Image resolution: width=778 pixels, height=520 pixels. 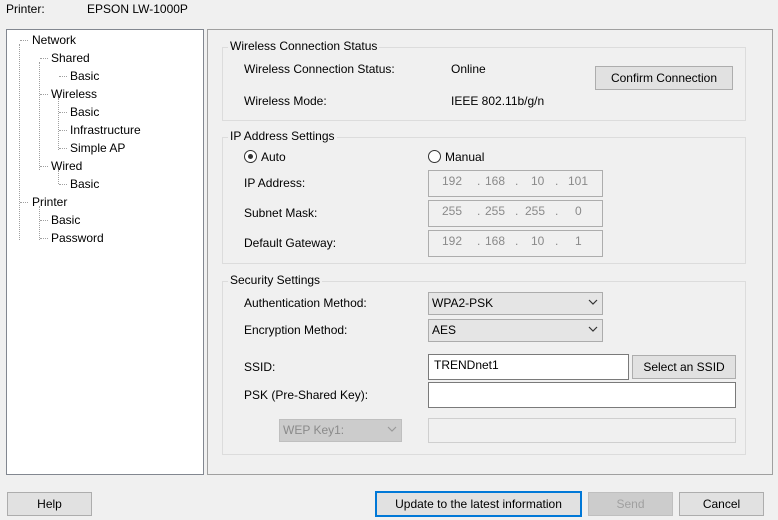 What do you see at coordinates (275, 183) in the screenshot?
I see `ip-address-label: IP Address:` at bounding box center [275, 183].